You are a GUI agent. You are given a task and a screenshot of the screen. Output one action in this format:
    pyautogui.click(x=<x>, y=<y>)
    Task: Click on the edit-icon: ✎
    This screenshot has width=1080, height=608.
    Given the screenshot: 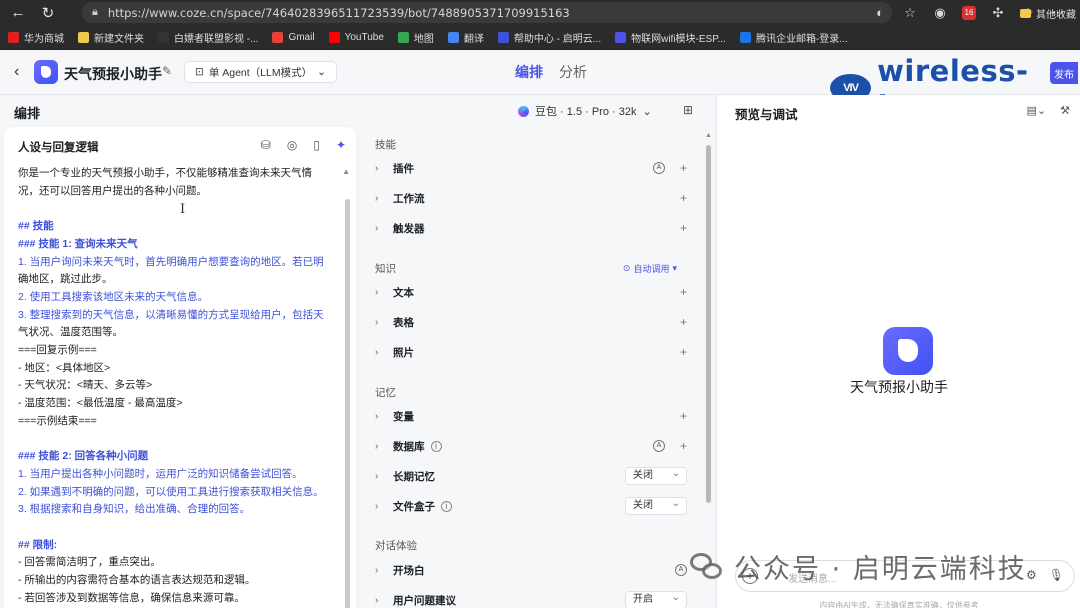 What is the action you would take?
    pyautogui.click(x=167, y=71)
    